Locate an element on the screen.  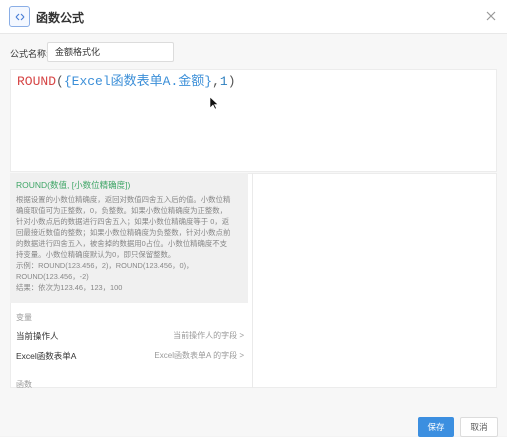
dialog-title: 函数公式 is located at coordinates (60, 18).